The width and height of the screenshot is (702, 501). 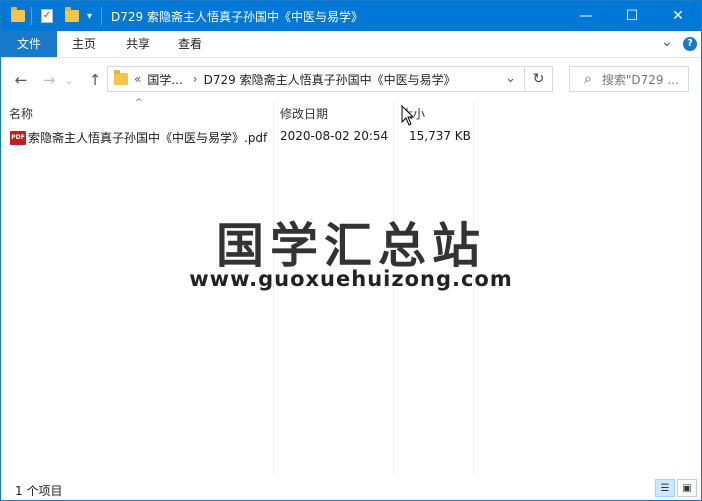 I want to click on chevron-down-icon: ⌄, so click(x=69, y=80).